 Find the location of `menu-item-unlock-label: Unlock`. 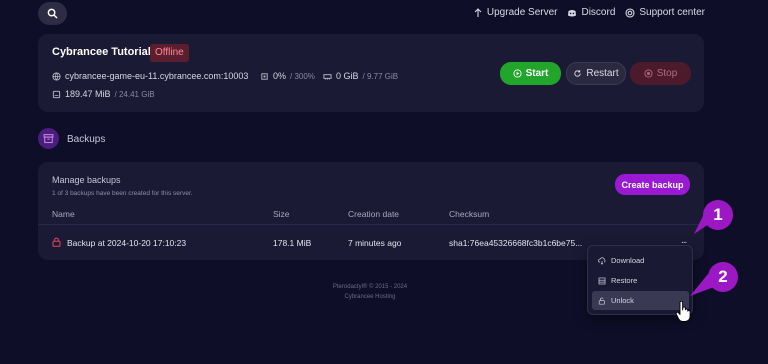

menu-item-unlock-label: Unlock is located at coordinates (622, 300).